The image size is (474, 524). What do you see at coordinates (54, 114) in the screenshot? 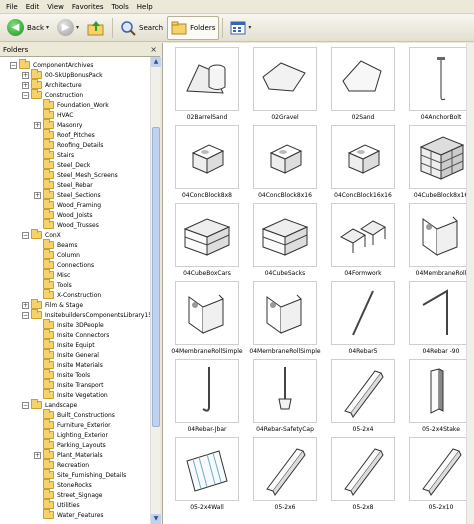
I see `tree-item: HVAC` at bounding box center [54, 114].